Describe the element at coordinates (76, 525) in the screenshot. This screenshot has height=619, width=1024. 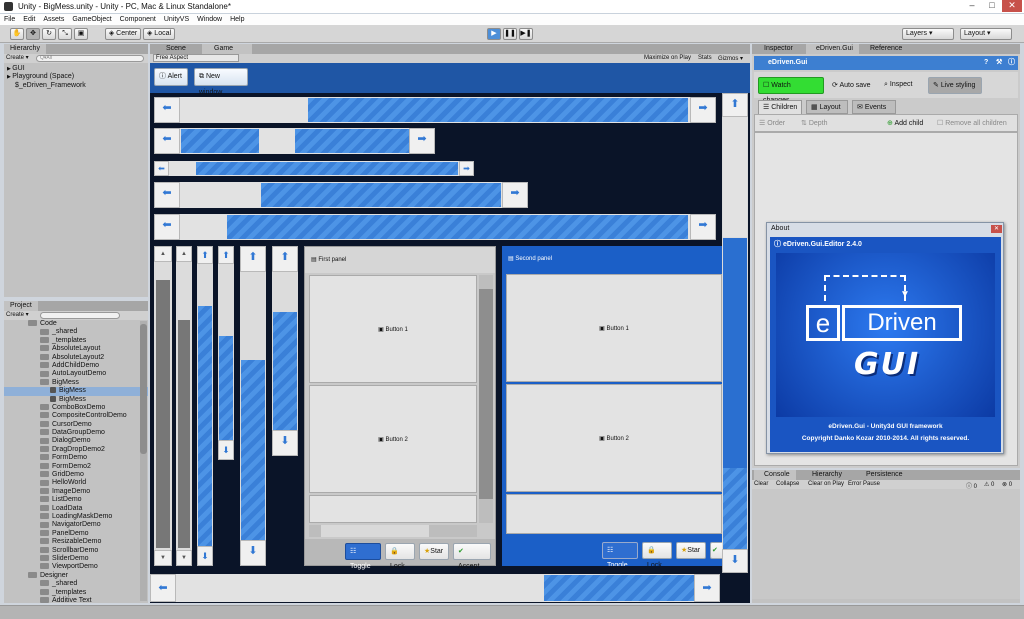
I see `project-item: NavigatorDemo` at that location.